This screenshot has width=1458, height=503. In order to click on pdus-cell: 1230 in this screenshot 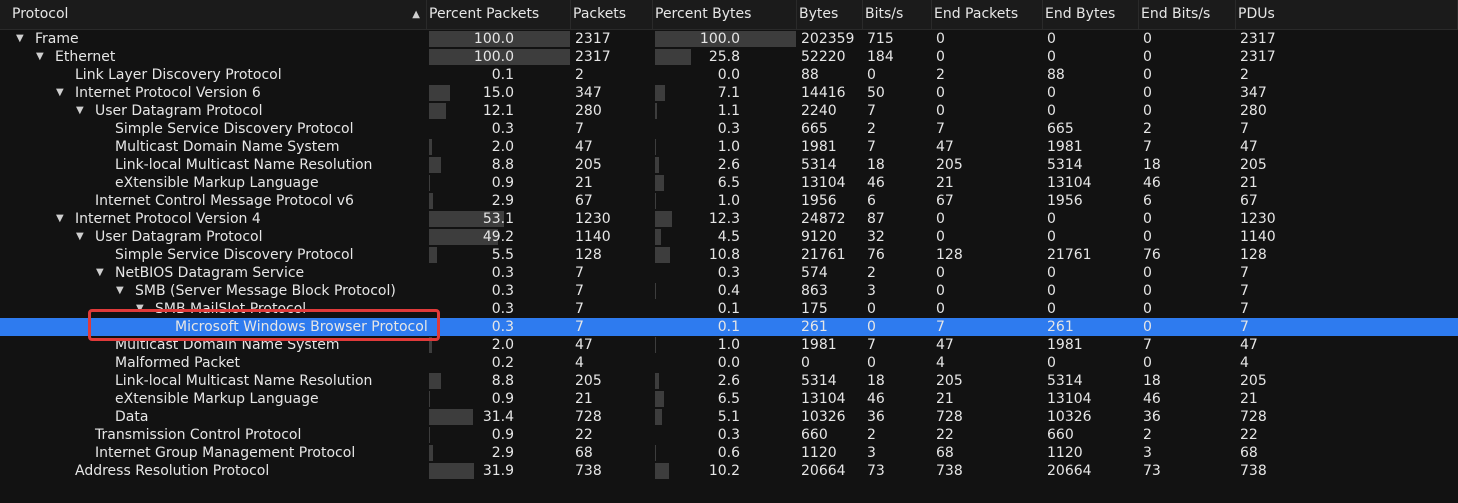, I will do `click(1258, 219)`.